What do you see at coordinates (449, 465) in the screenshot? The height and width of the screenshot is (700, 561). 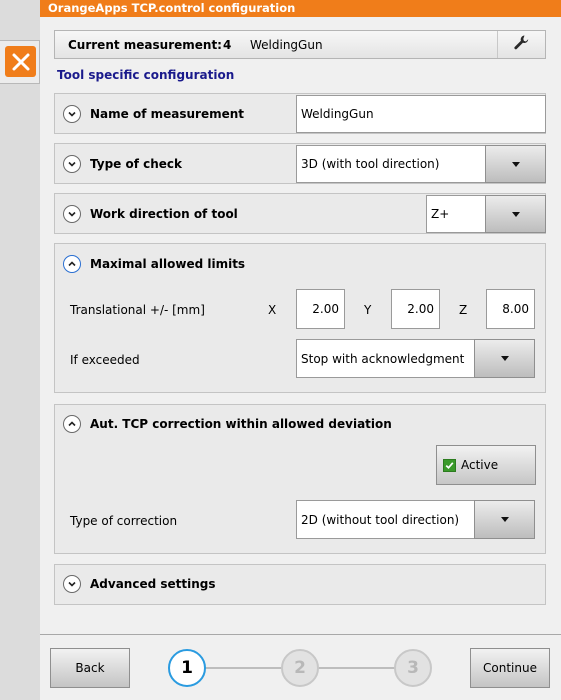 I see `checkbox-checked-icon` at bounding box center [449, 465].